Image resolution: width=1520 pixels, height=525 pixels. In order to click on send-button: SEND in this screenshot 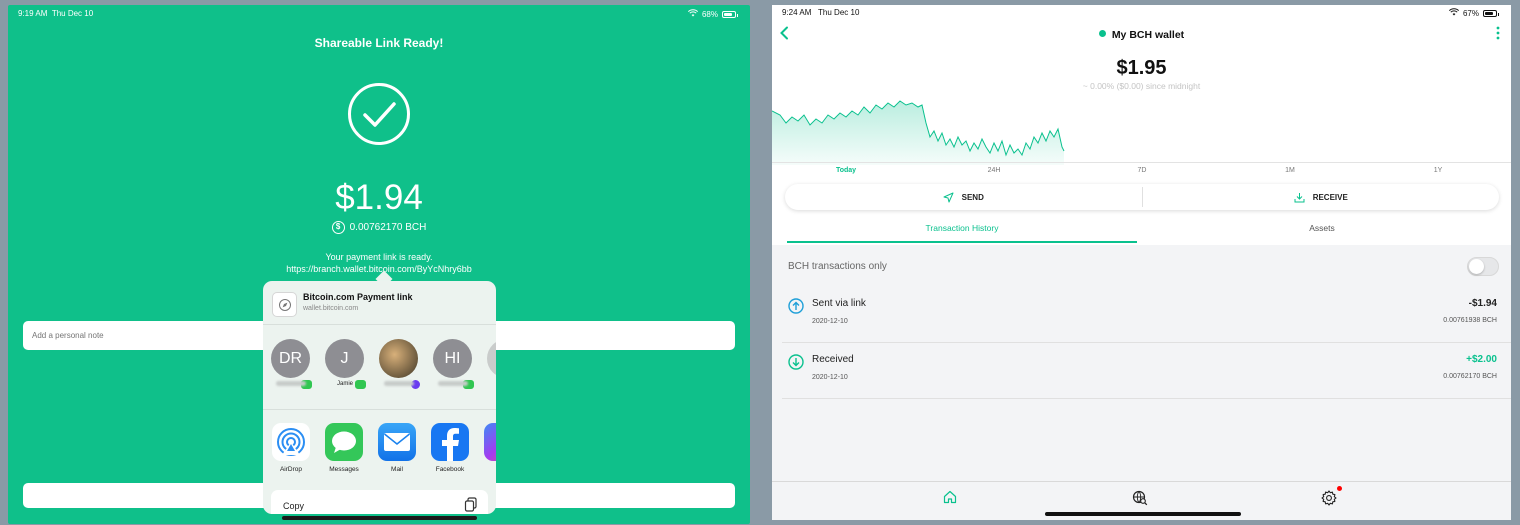, I will do `click(963, 197)`.